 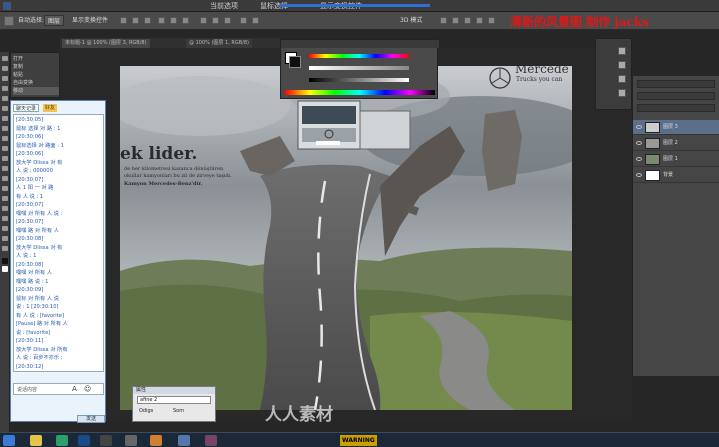 What do you see at coordinates (5, 208) in the screenshot?
I see `type-icon` at bounding box center [5, 208].